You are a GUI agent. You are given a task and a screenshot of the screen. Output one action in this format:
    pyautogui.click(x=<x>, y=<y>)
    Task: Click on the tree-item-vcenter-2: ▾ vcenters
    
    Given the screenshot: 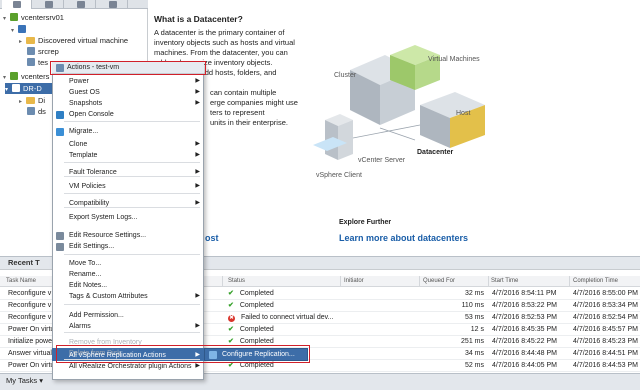 What is the action you would take?
    pyautogui.click(x=26, y=76)
    